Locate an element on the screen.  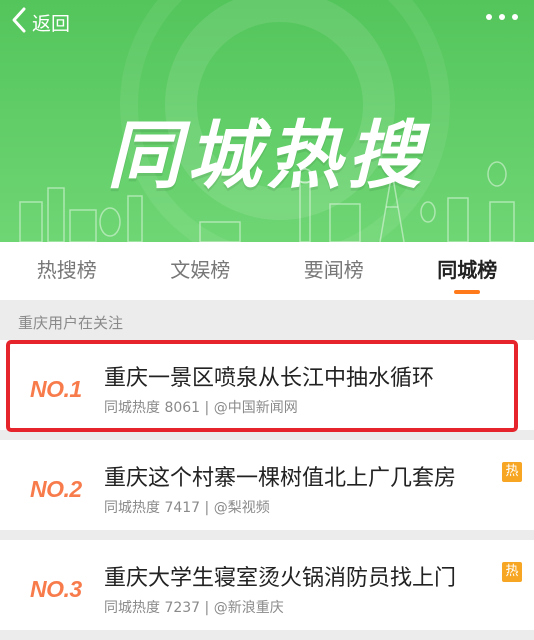
tab-news: 要闻榜 is located at coordinates (334, 271).